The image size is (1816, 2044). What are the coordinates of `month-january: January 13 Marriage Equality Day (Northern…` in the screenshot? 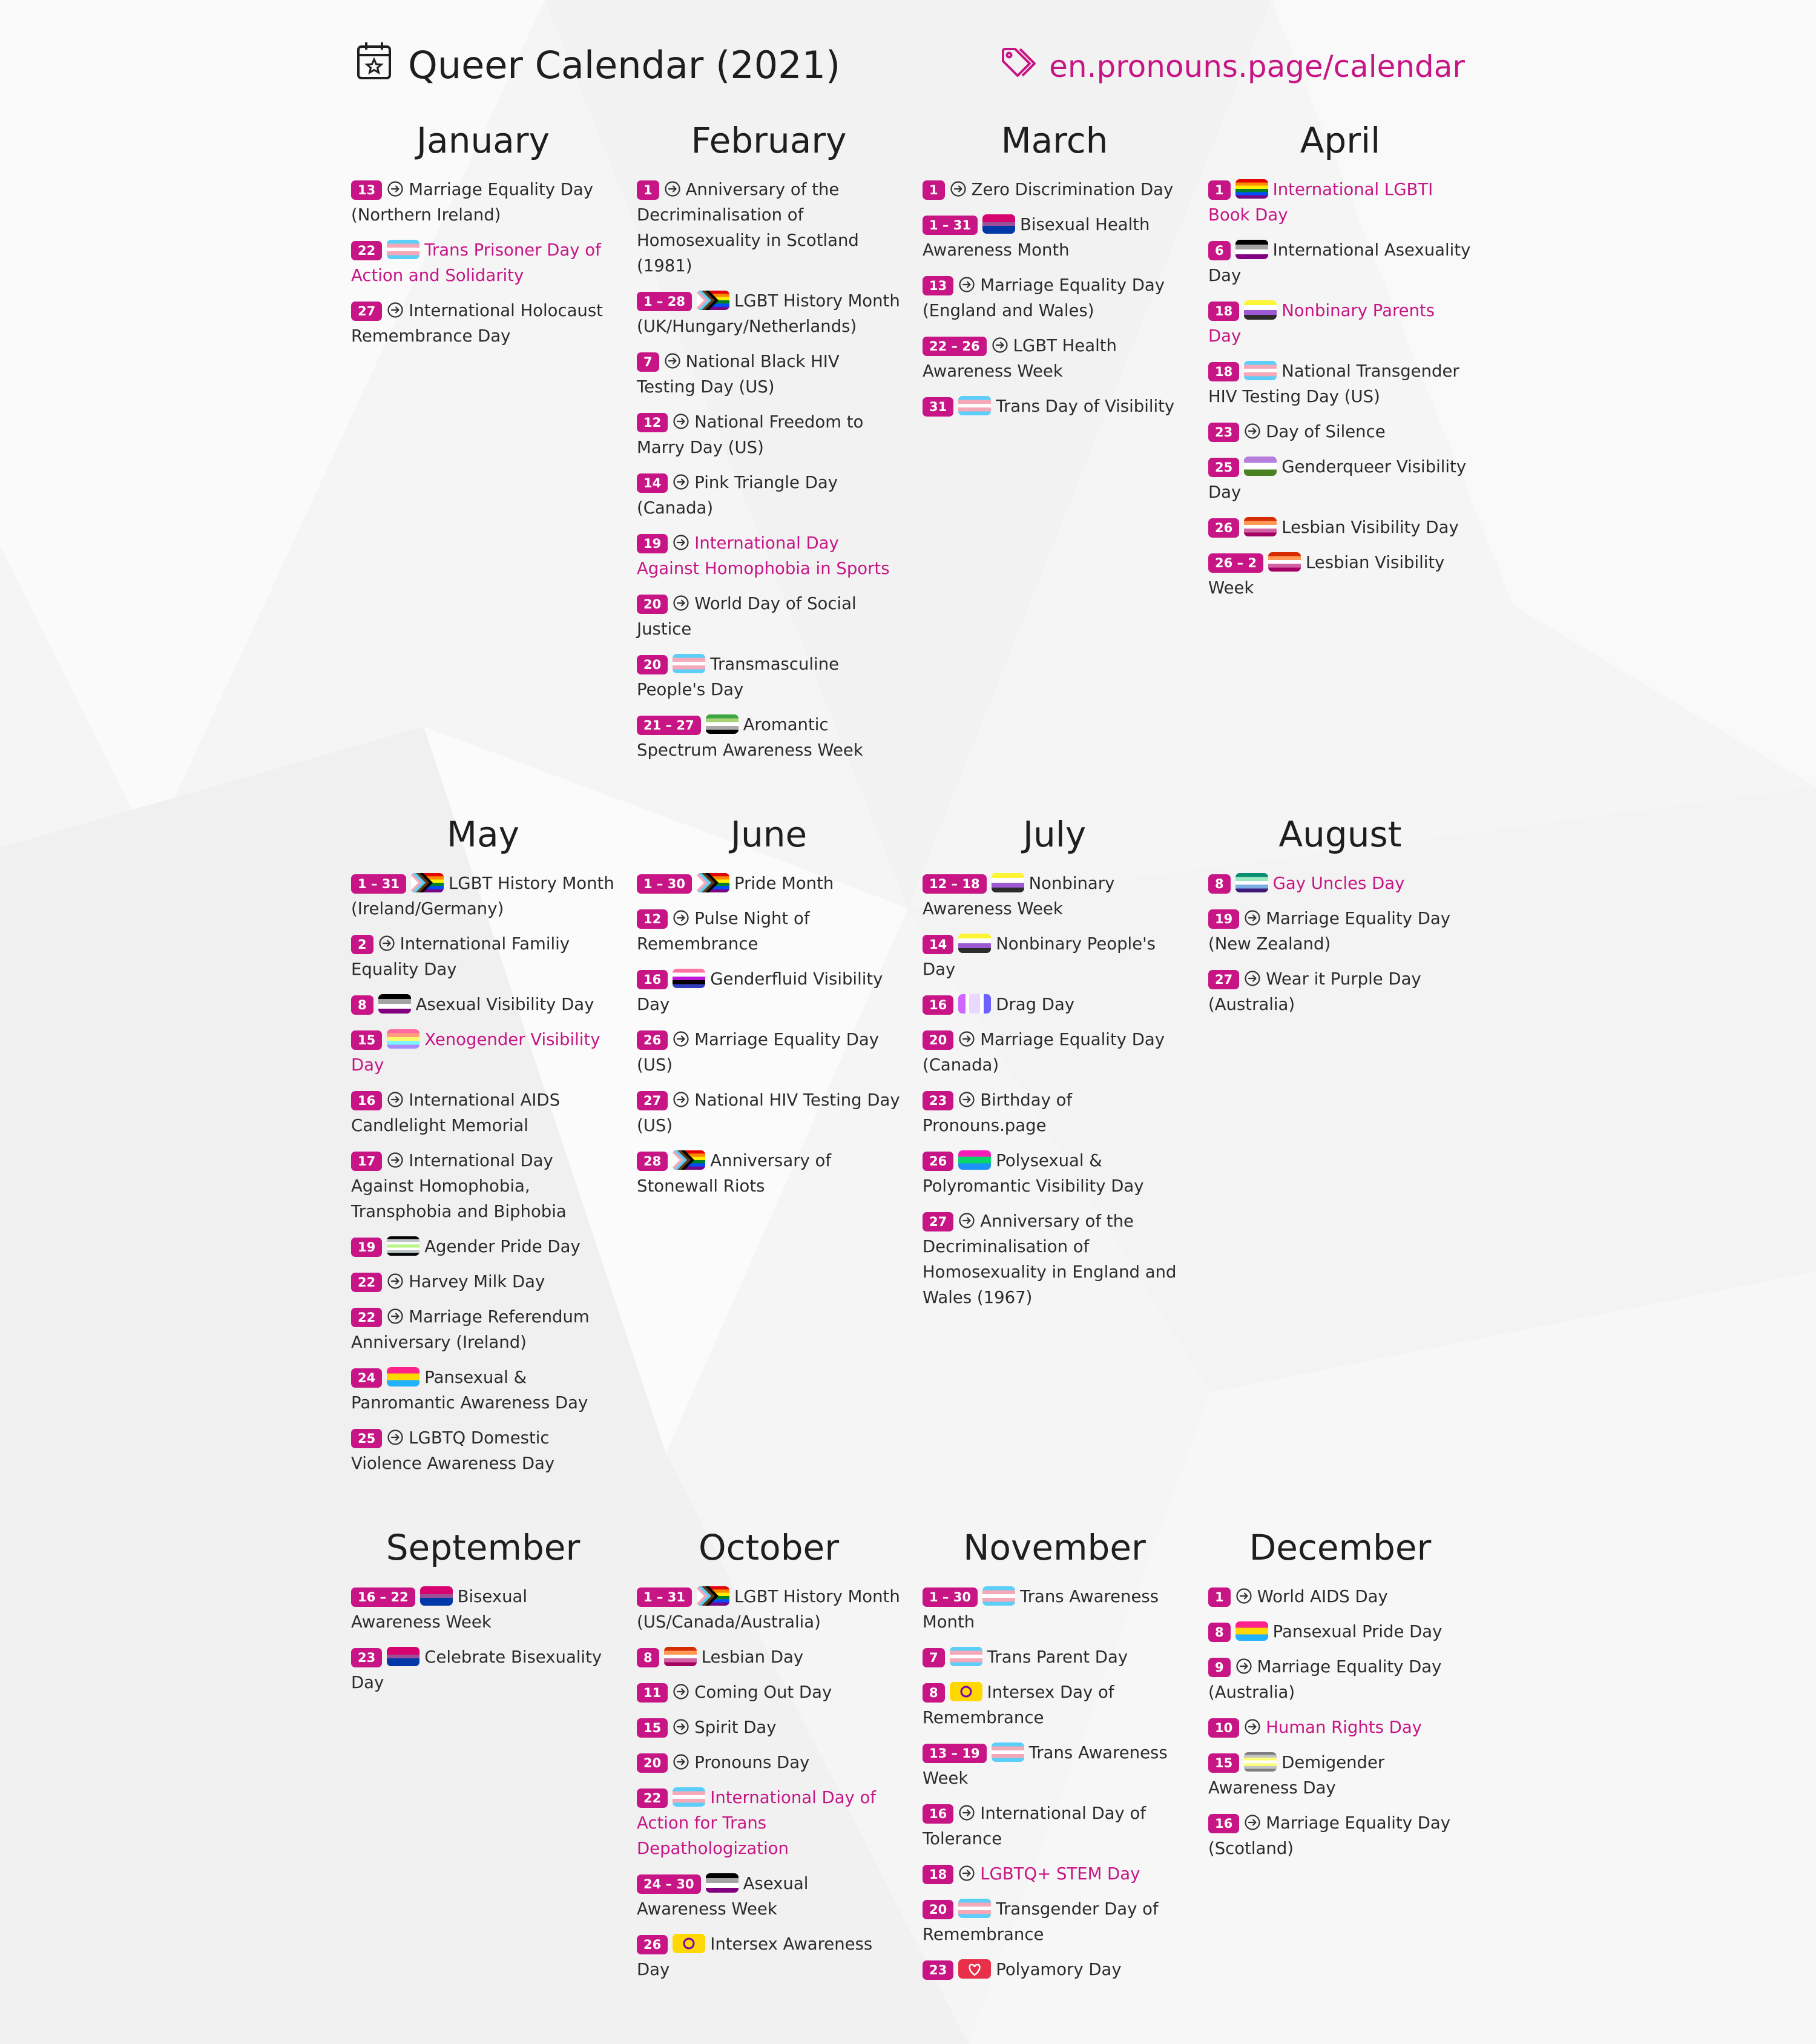 It's located at (483, 237).